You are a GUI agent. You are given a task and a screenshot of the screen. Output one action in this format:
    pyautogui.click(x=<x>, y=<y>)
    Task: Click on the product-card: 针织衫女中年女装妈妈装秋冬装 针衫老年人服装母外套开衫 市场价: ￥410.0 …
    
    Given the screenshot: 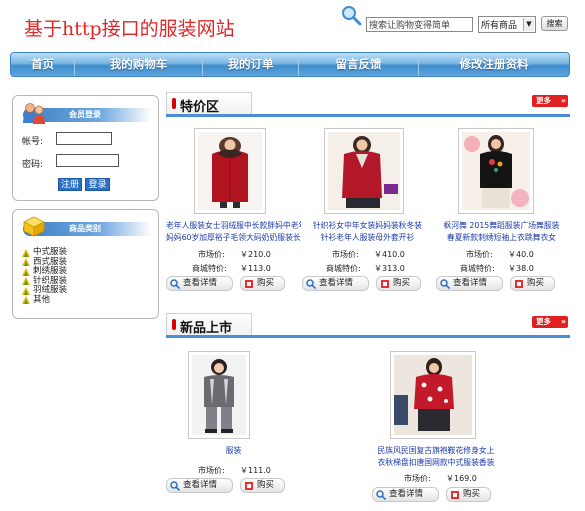 What is the action you would take?
    pyautogui.click(x=367, y=213)
    